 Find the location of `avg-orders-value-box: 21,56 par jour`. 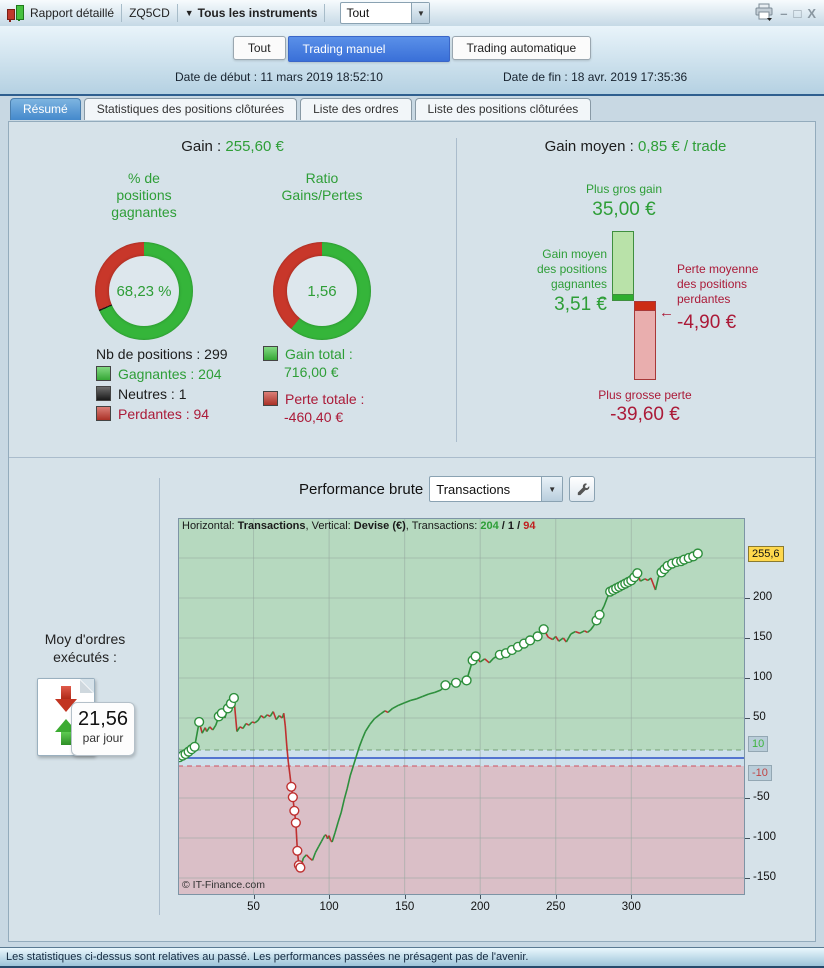

avg-orders-value-box: 21,56 par jour is located at coordinates (103, 729).